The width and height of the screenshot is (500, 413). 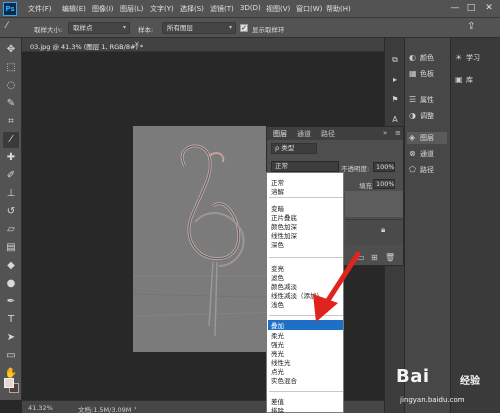 I want to click on menu-view: 视图(V), so click(x=278, y=9).